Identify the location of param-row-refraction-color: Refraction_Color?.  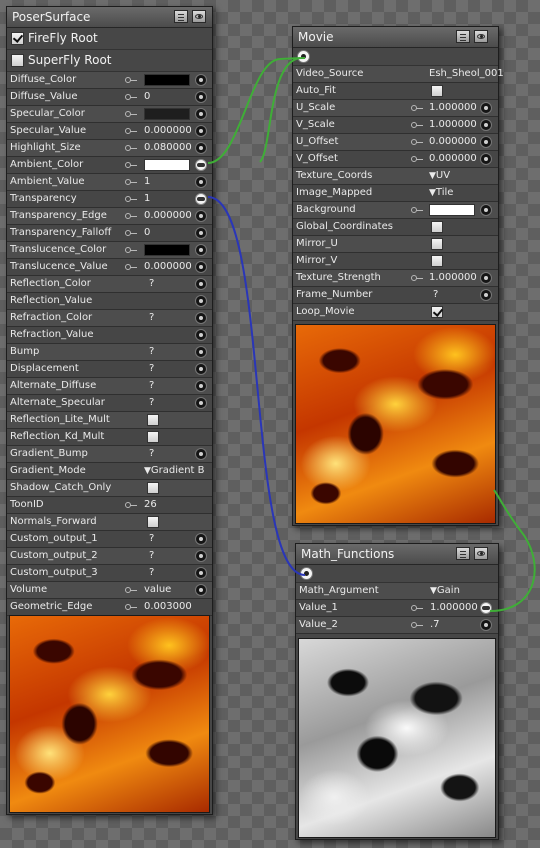
(109, 318).